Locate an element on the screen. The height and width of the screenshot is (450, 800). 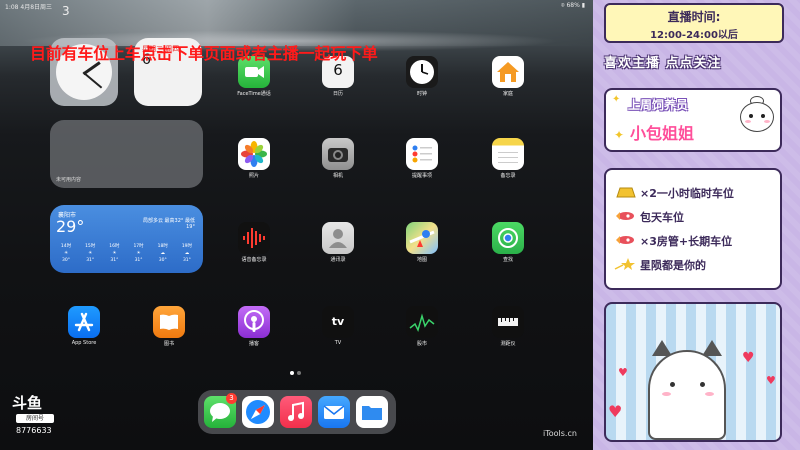
weather-desc: 局部多云 最高32° 最低19° is located at coordinates (168, 224).